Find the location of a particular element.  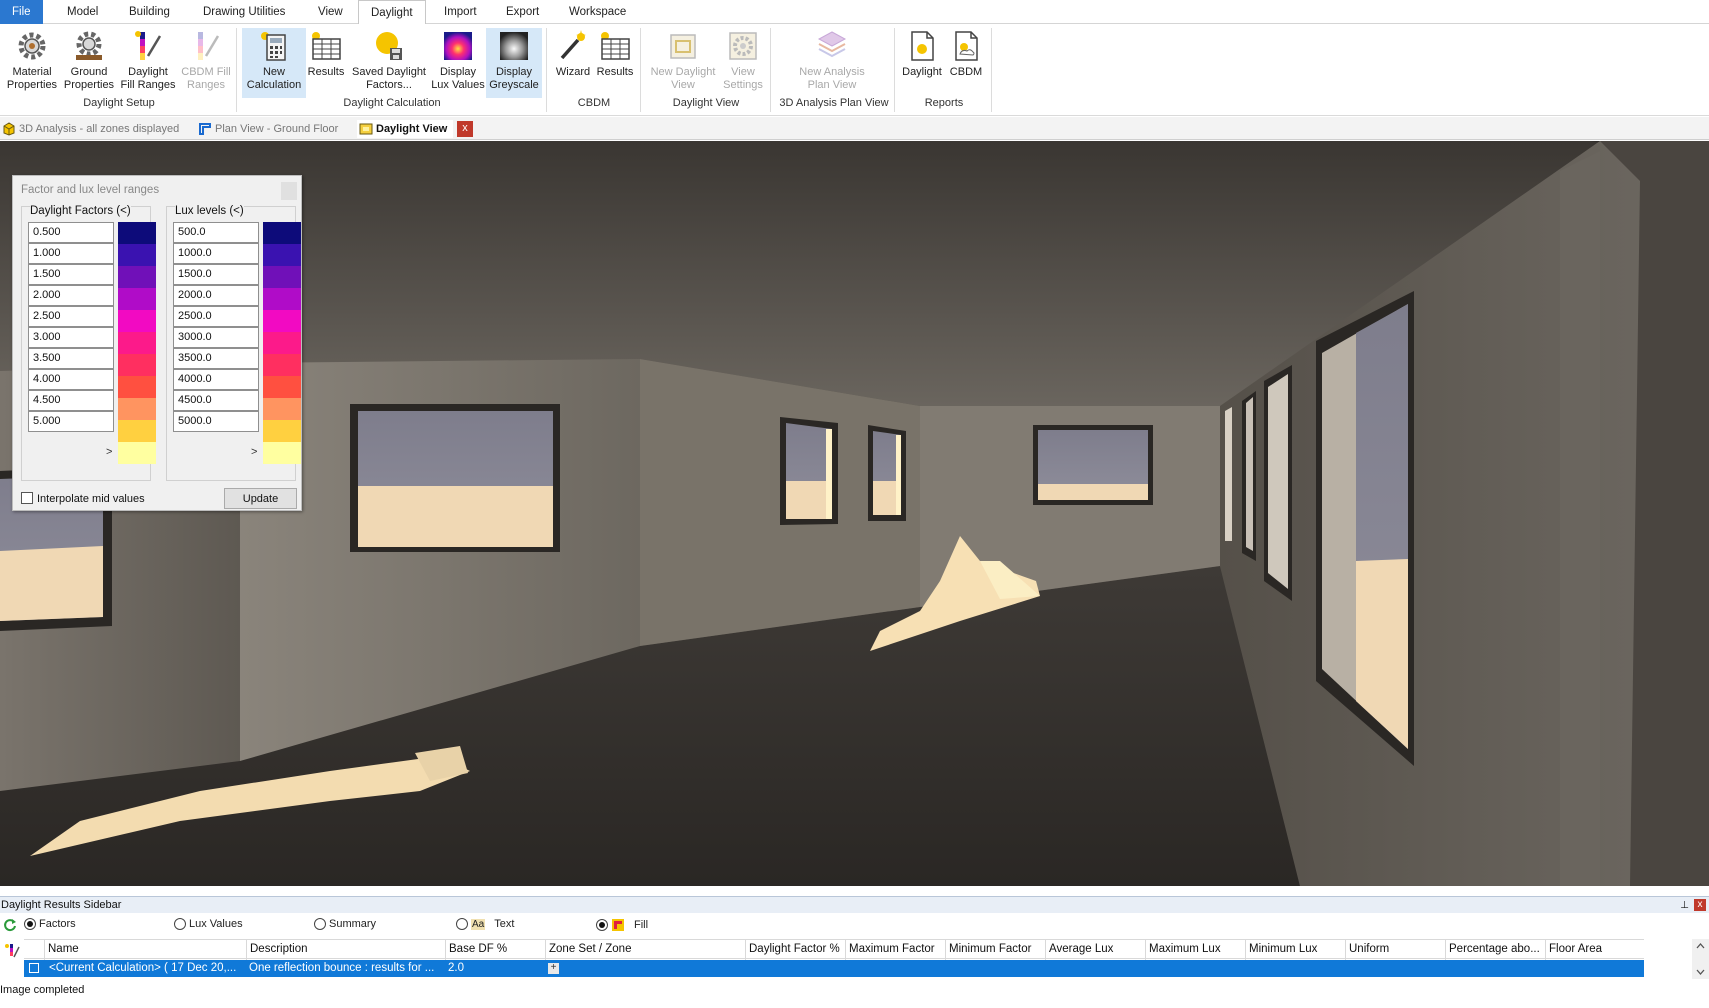

df-value-3: 1.500 is located at coordinates (71, 274).